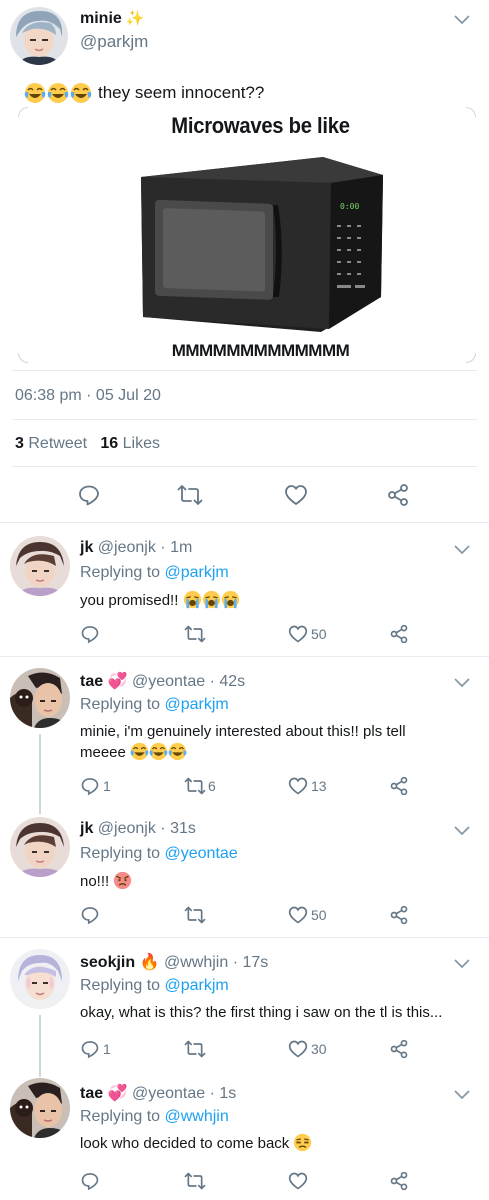 Image resolution: width=489 pixels, height=1200 pixels. I want to click on display-name: minie ✨, so click(112, 18).